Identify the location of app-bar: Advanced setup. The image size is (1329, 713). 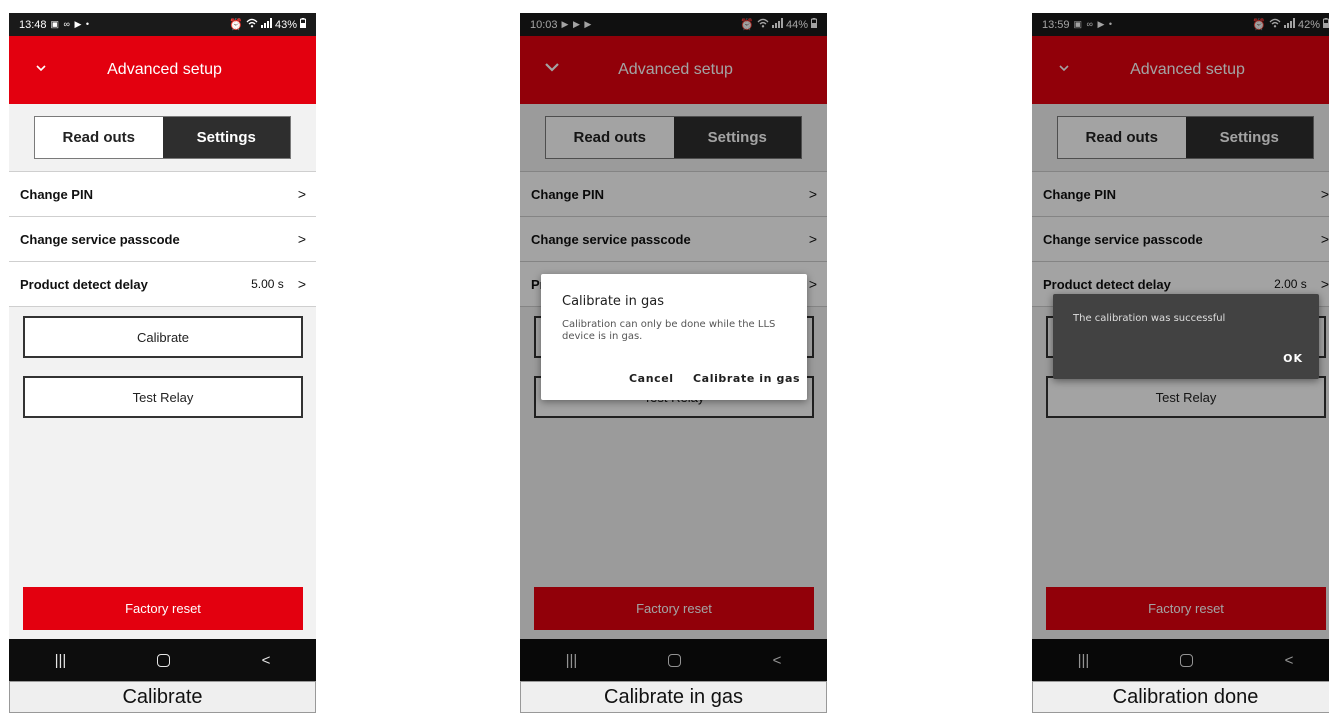
(162, 70).